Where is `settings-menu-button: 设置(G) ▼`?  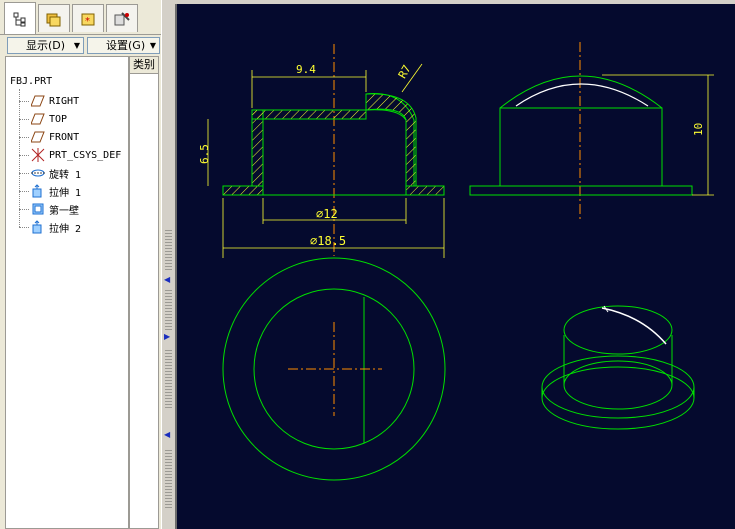
settings-menu-button: 设置(G) ▼ is located at coordinates (123, 45).